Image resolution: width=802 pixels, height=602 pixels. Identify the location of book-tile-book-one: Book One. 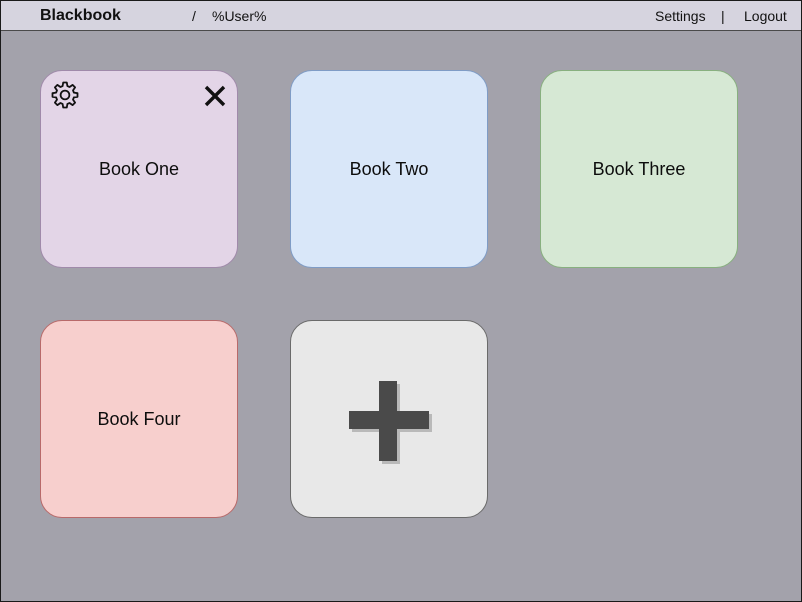
(139, 169).